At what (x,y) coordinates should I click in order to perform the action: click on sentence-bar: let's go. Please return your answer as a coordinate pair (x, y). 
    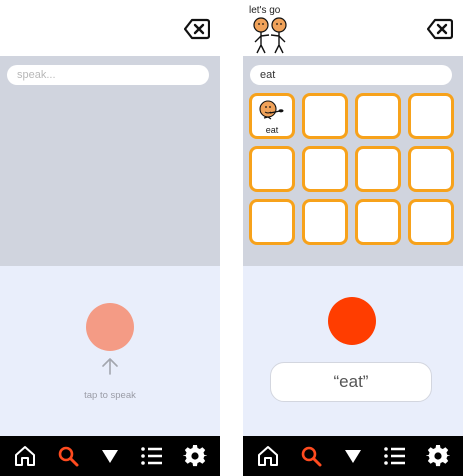
    Looking at the image, I should click on (353, 28).